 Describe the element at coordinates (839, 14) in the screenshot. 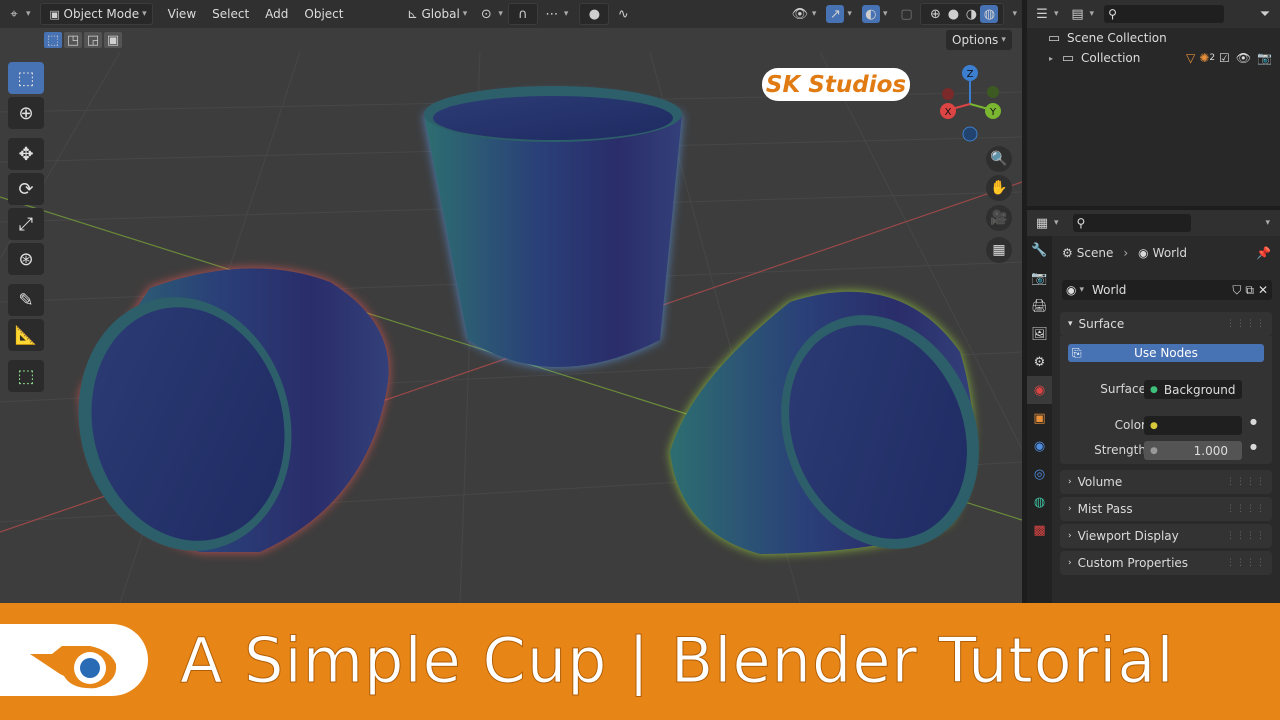

I see `gizmo-toggle: ↗ ▾` at that location.